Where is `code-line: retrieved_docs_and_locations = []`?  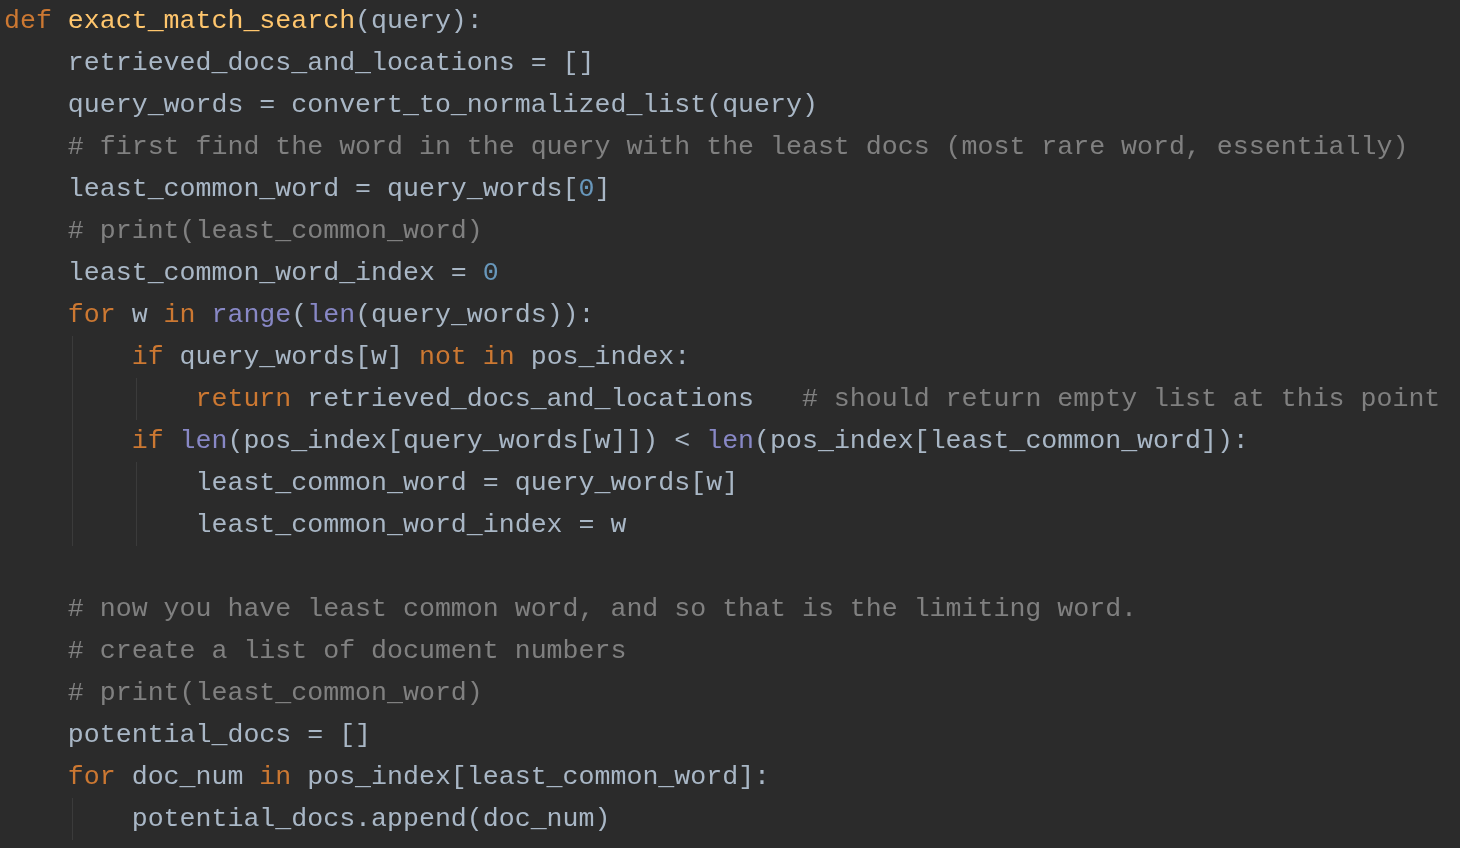
code-line: retrieved_docs_and_locations = [] is located at coordinates (330, 63).